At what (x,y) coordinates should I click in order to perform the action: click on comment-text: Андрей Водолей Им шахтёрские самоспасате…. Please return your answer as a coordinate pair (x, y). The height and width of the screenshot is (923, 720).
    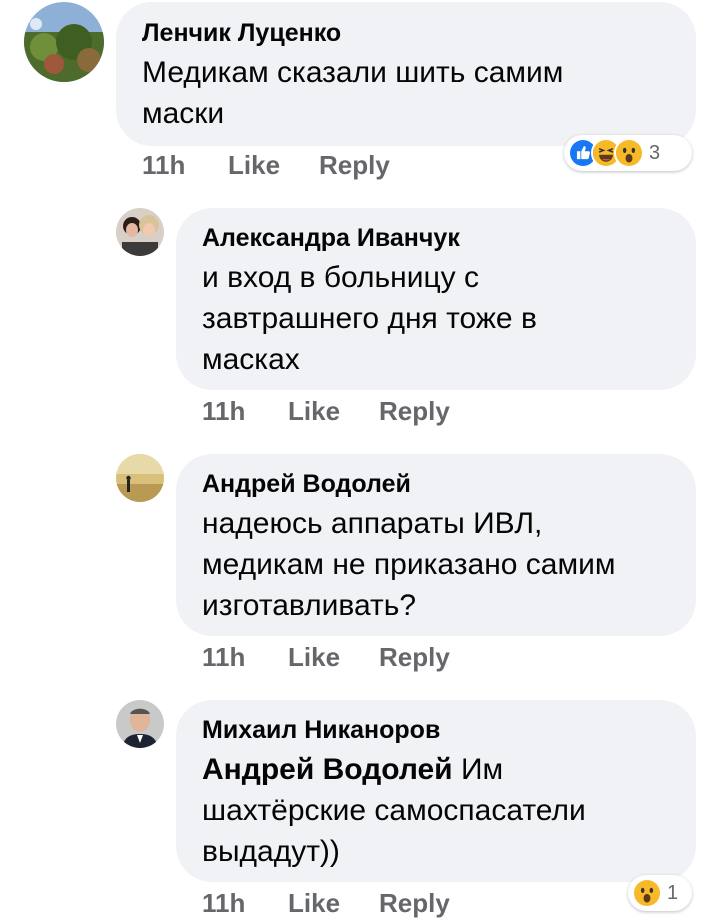
    Looking at the image, I should click on (394, 810).